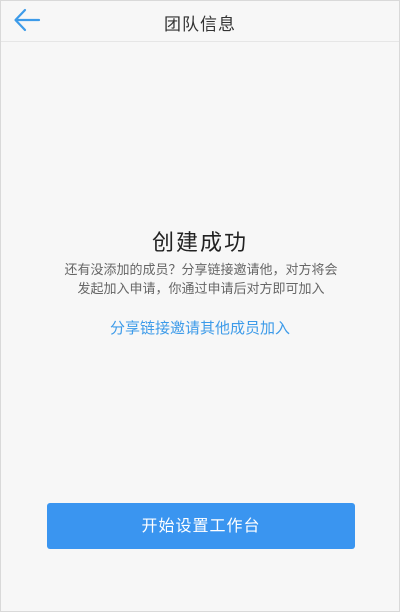  What do you see at coordinates (201, 526) in the screenshot?
I see `start-setup-workbench-button: 开始设置工作台` at bounding box center [201, 526].